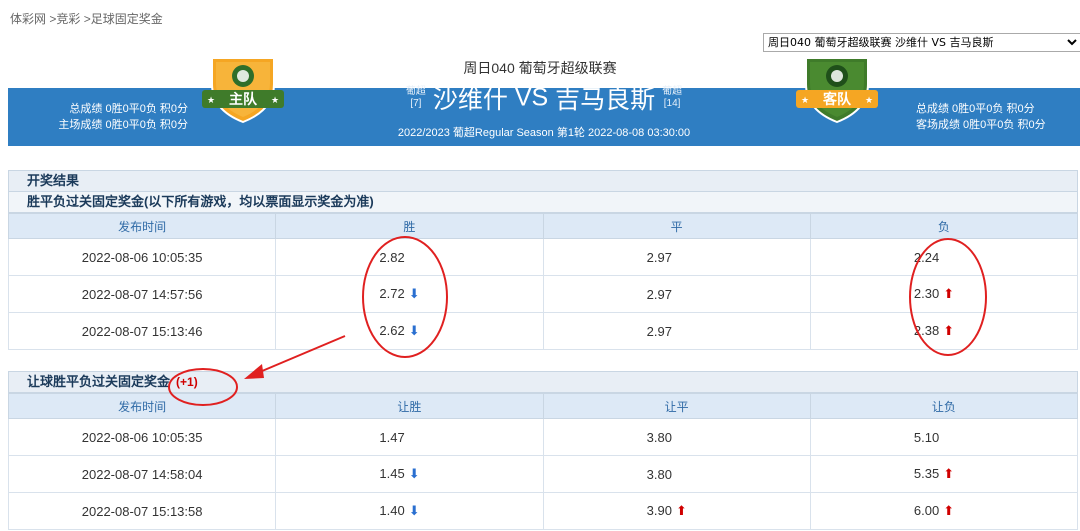 Image resolution: width=1080 pixels, height=531 pixels. I want to click on handicap-lose-odds-cell: 5.35 ⬆, so click(944, 474).